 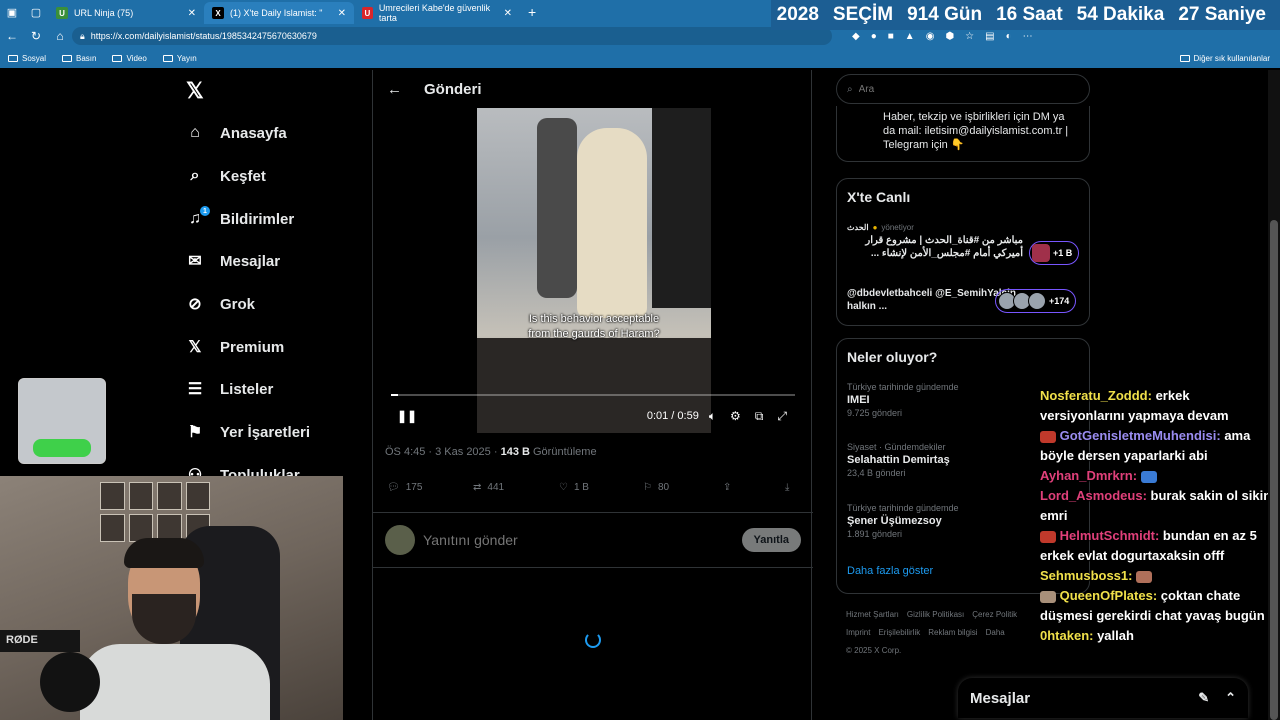 I want to click on back-icon: ←, so click(x=12, y=36).